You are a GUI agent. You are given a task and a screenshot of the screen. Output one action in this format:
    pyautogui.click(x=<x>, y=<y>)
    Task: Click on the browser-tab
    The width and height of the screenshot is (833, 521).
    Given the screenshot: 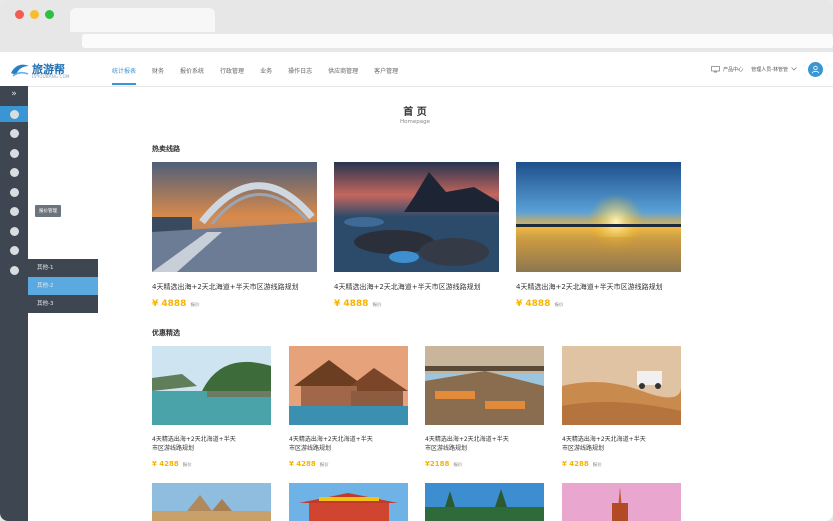 What is the action you would take?
    pyautogui.click(x=142, y=20)
    